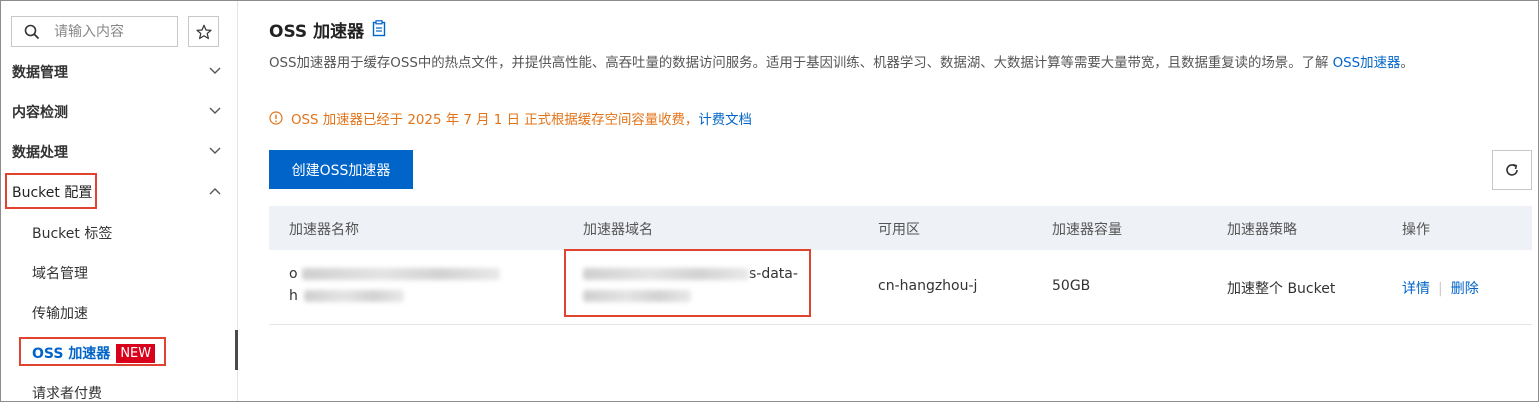 The image size is (1539, 402). I want to click on sidebar-item-label: Bucket 标签, so click(72, 234).